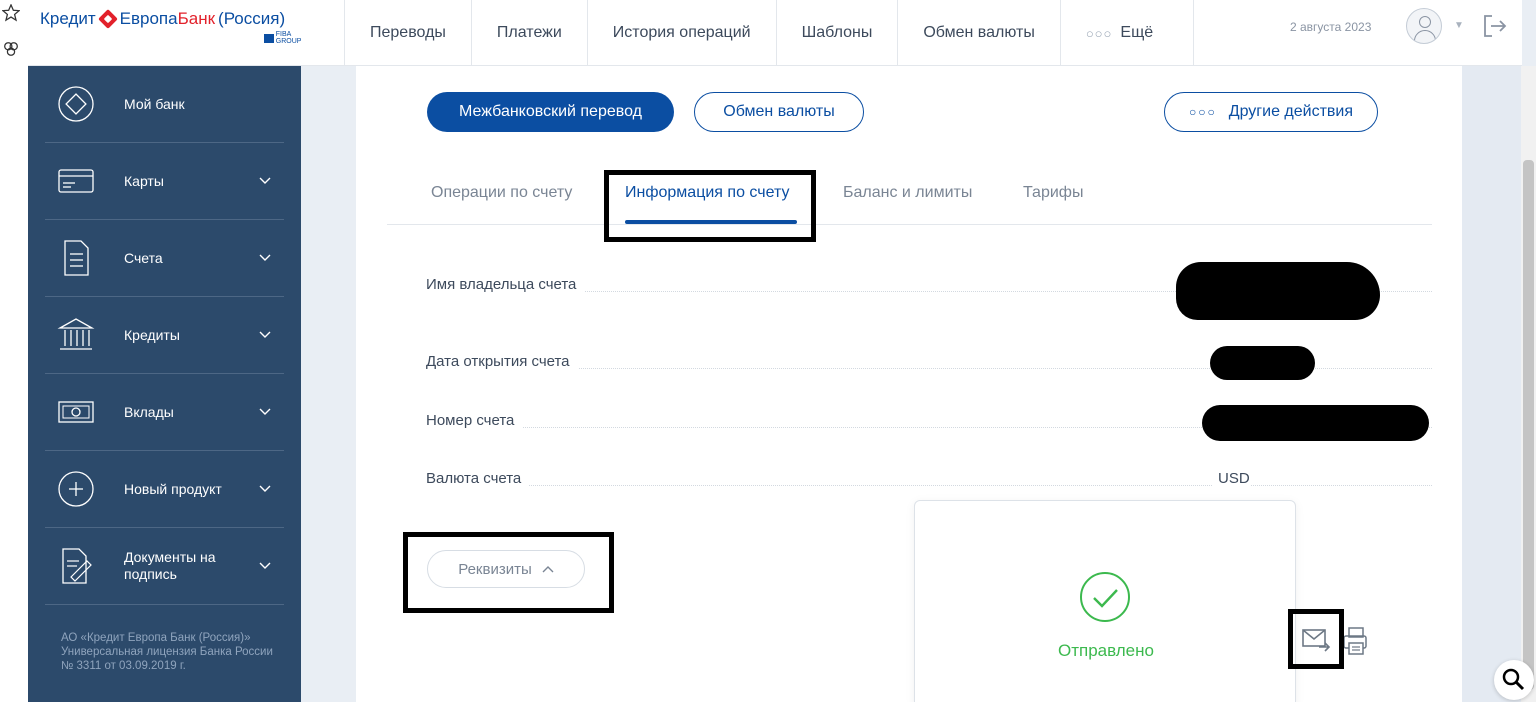  What do you see at coordinates (836, 33) in the screenshot?
I see `nav-templates: Шаблоны` at bounding box center [836, 33].